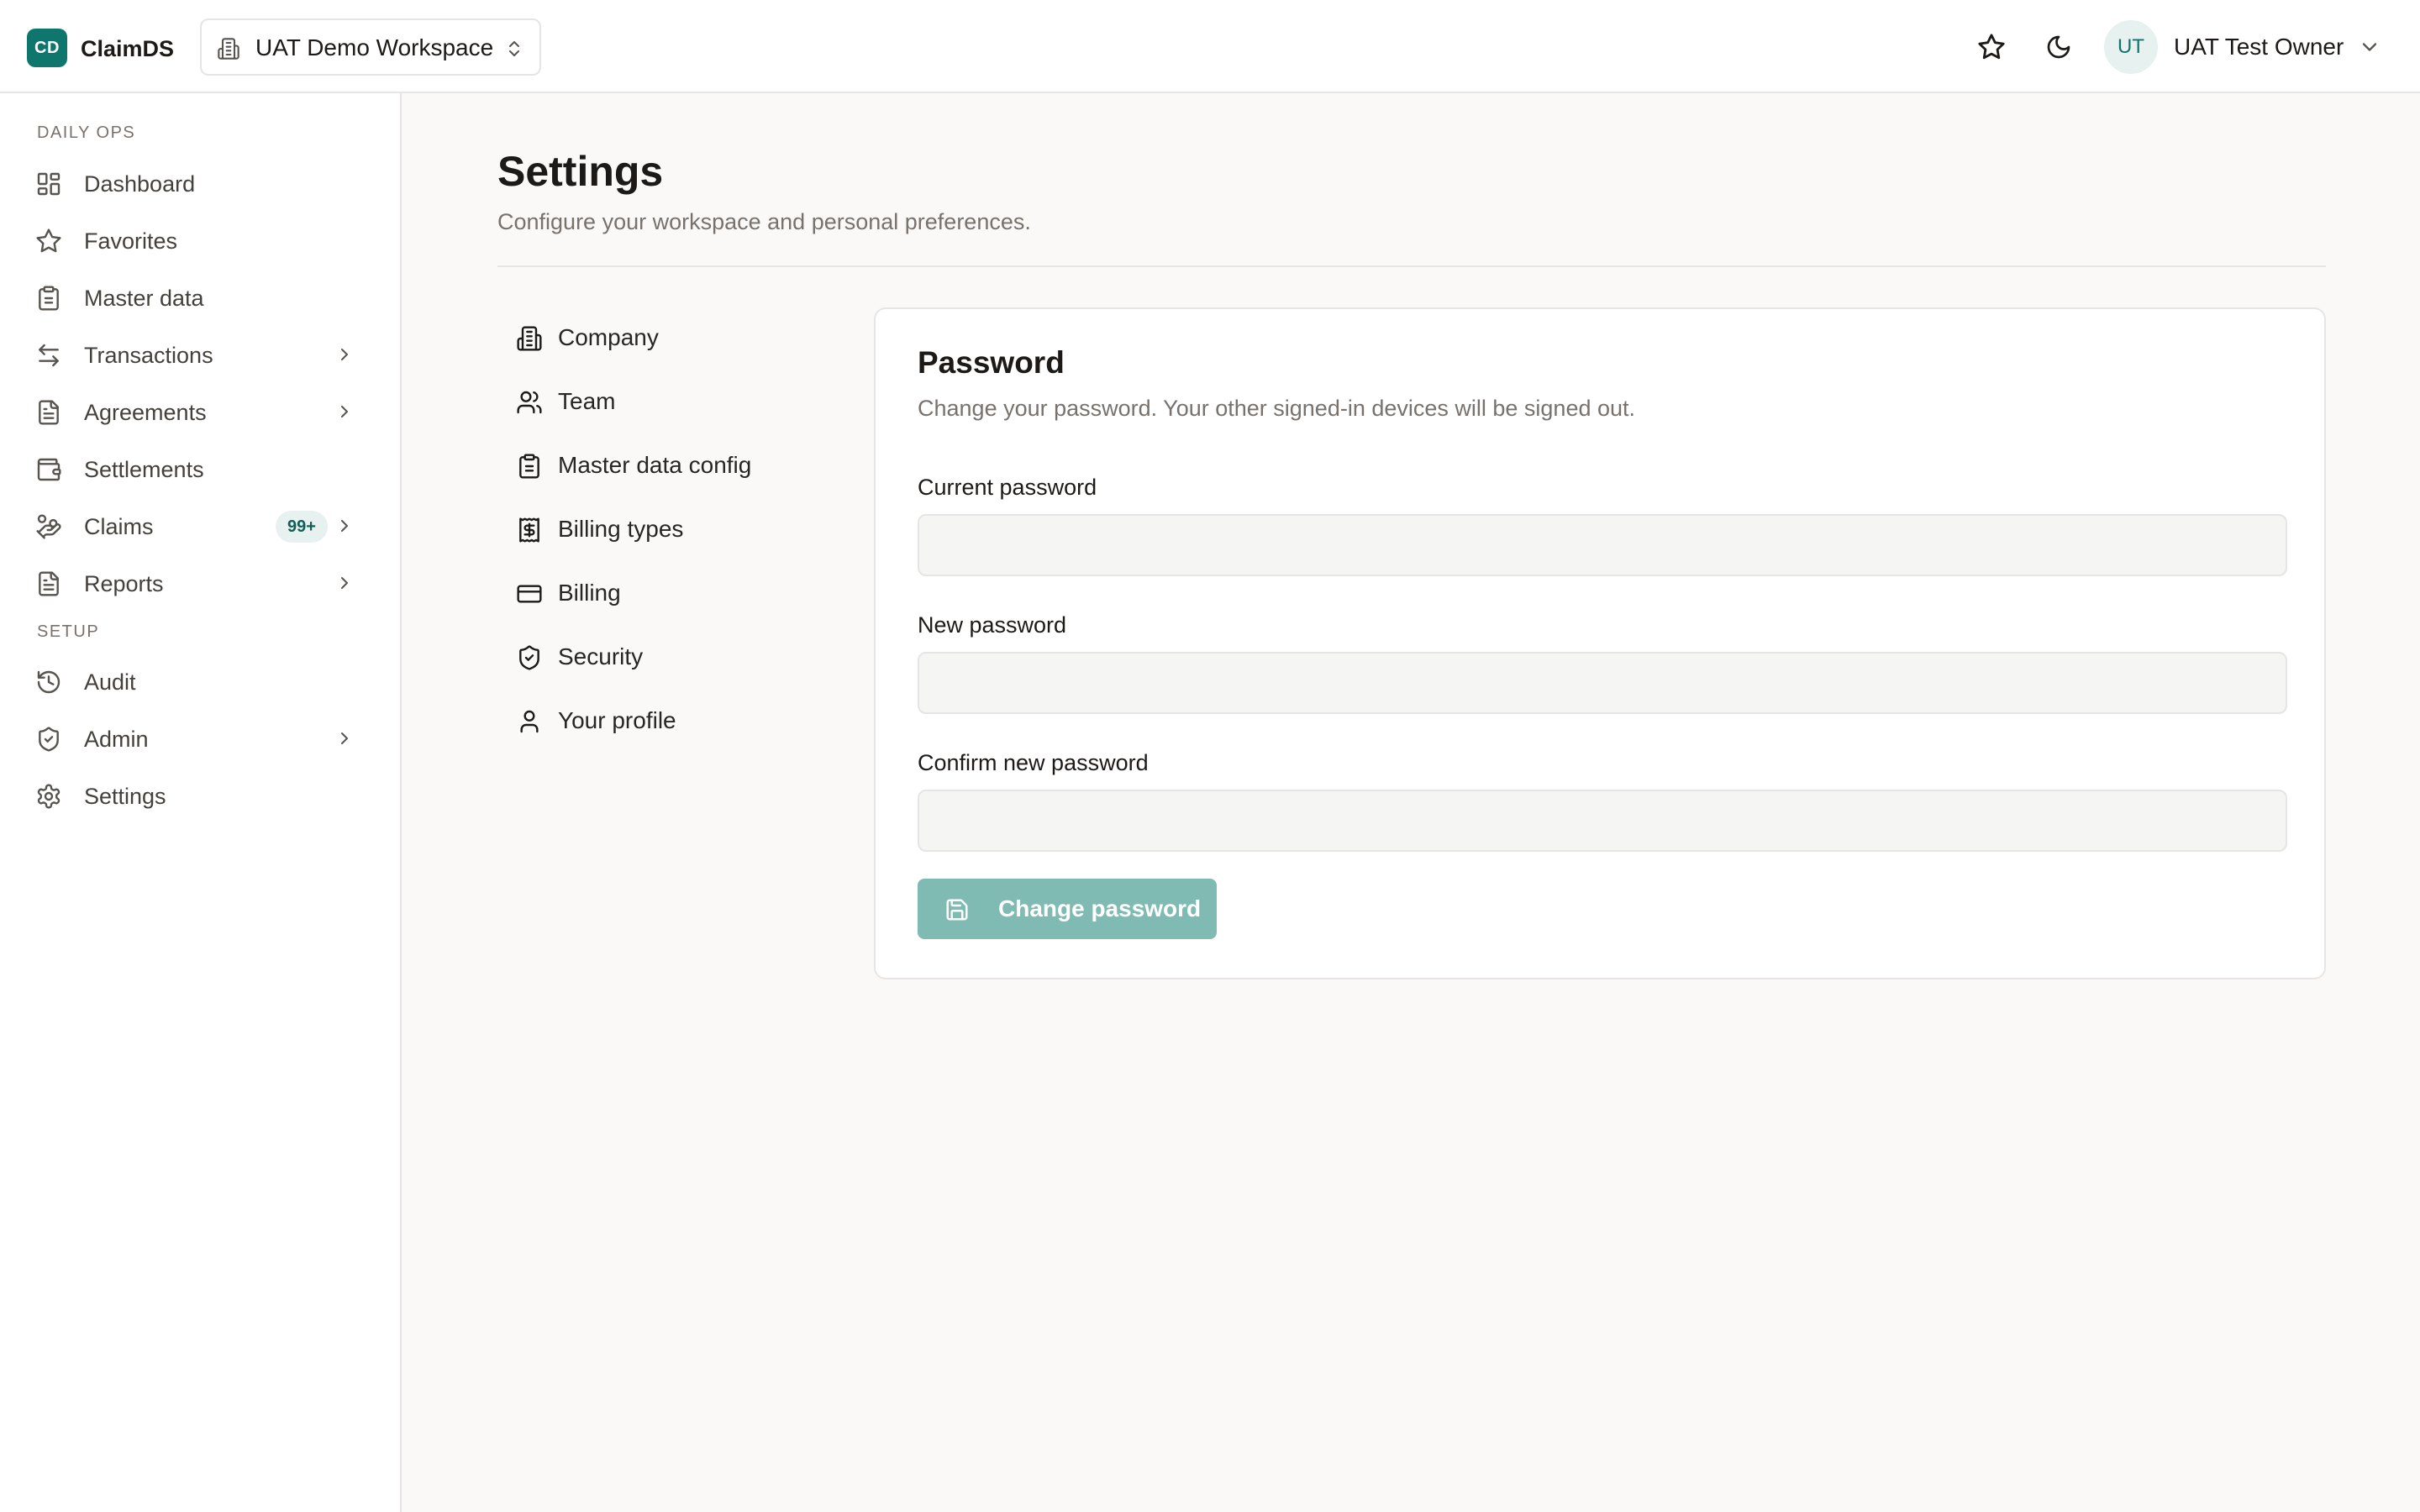 Image resolution: width=2420 pixels, height=1512 pixels. What do you see at coordinates (374, 47) in the screenshot?
I see `workspace-name: UAT Demo Workspace` at bounding box center [374, 47].